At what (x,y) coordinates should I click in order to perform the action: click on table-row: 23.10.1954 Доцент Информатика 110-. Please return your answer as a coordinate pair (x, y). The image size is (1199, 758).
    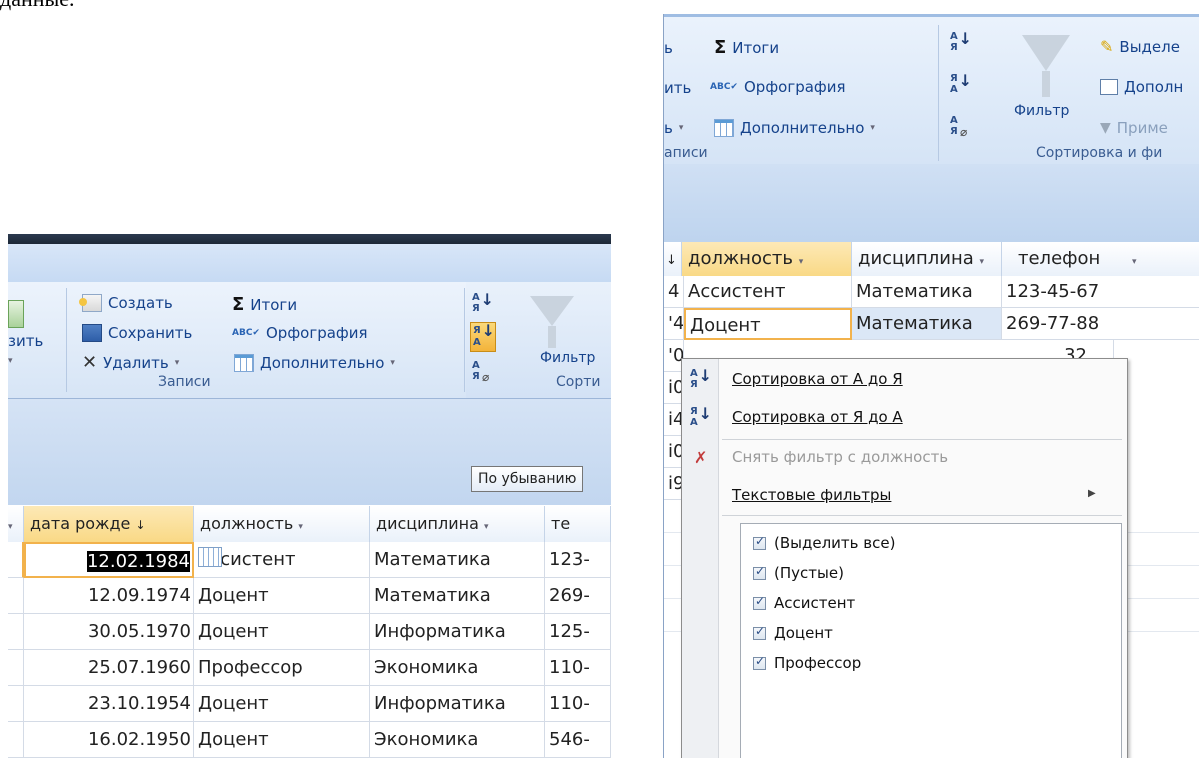
    Looking at the image, I should click on (309, 704).